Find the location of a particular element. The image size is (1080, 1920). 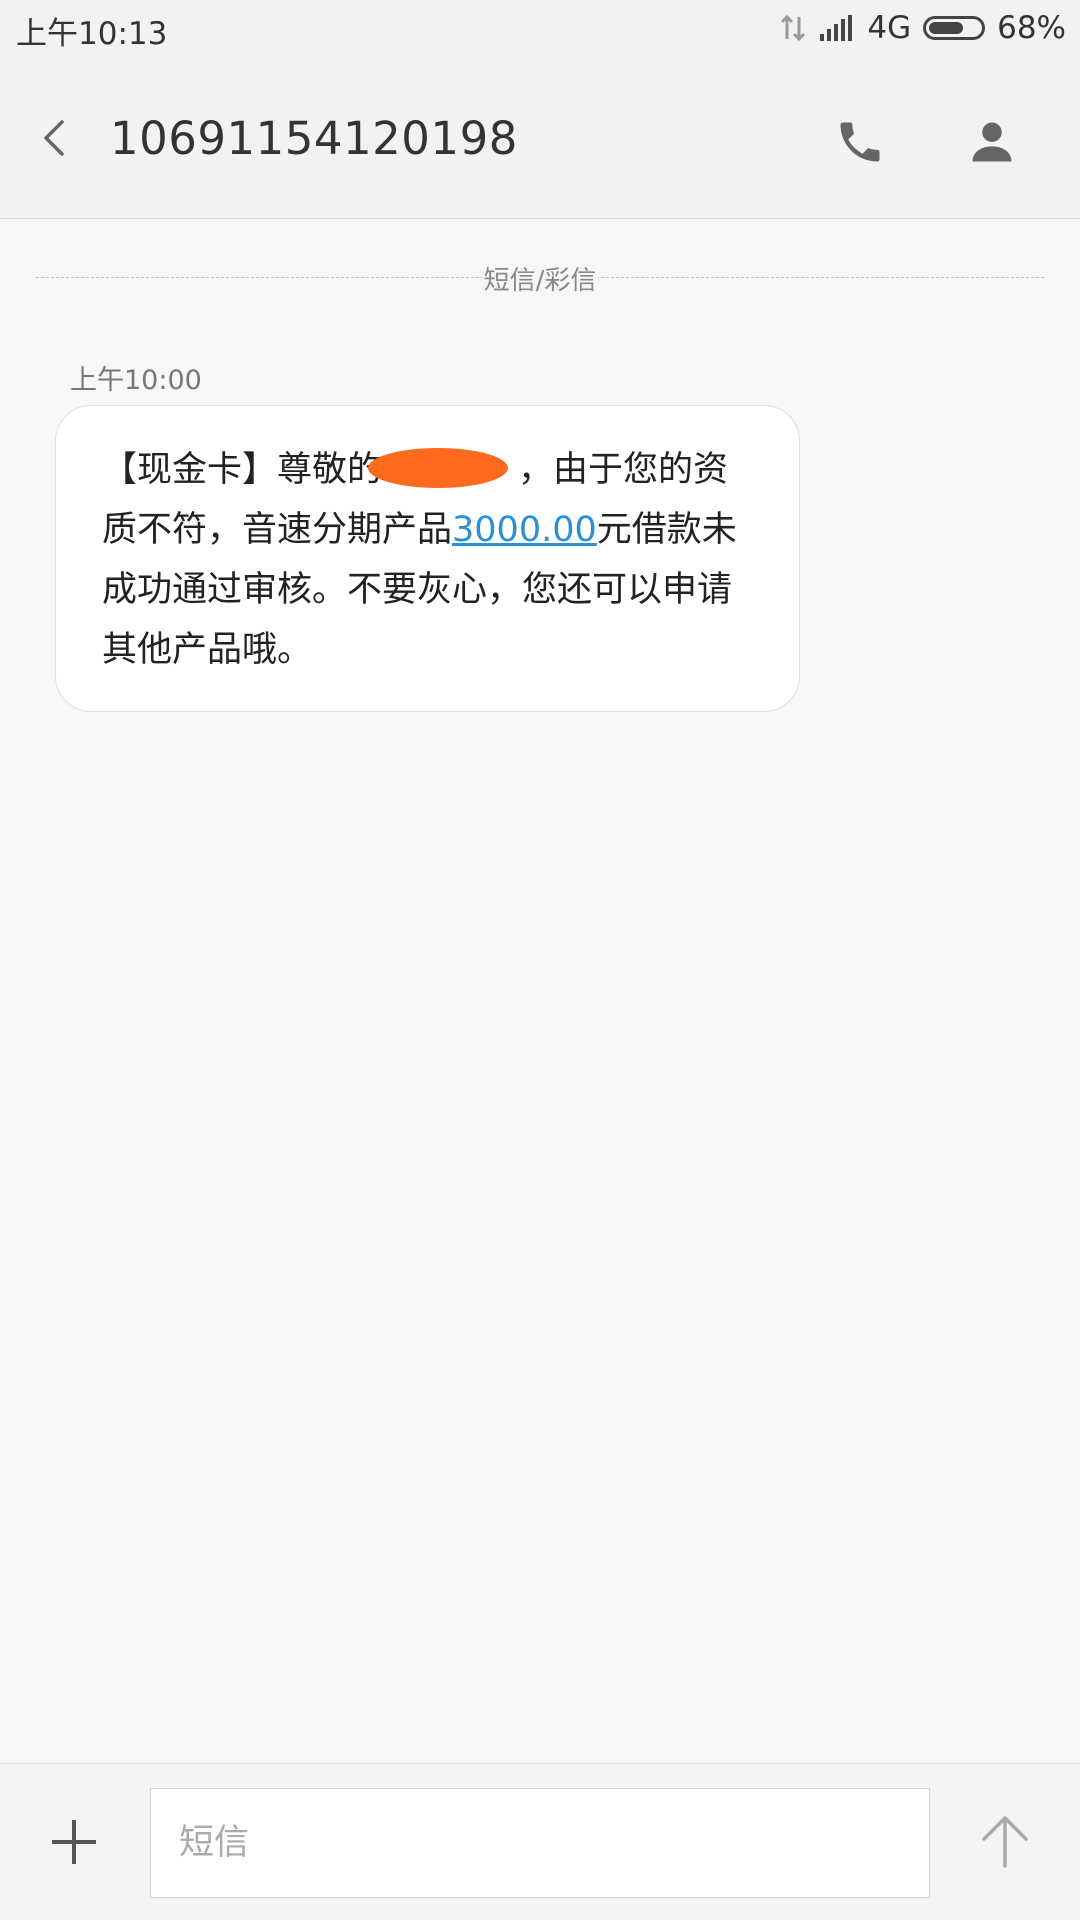

network-type: 4G is located at coordinates (889, 28).